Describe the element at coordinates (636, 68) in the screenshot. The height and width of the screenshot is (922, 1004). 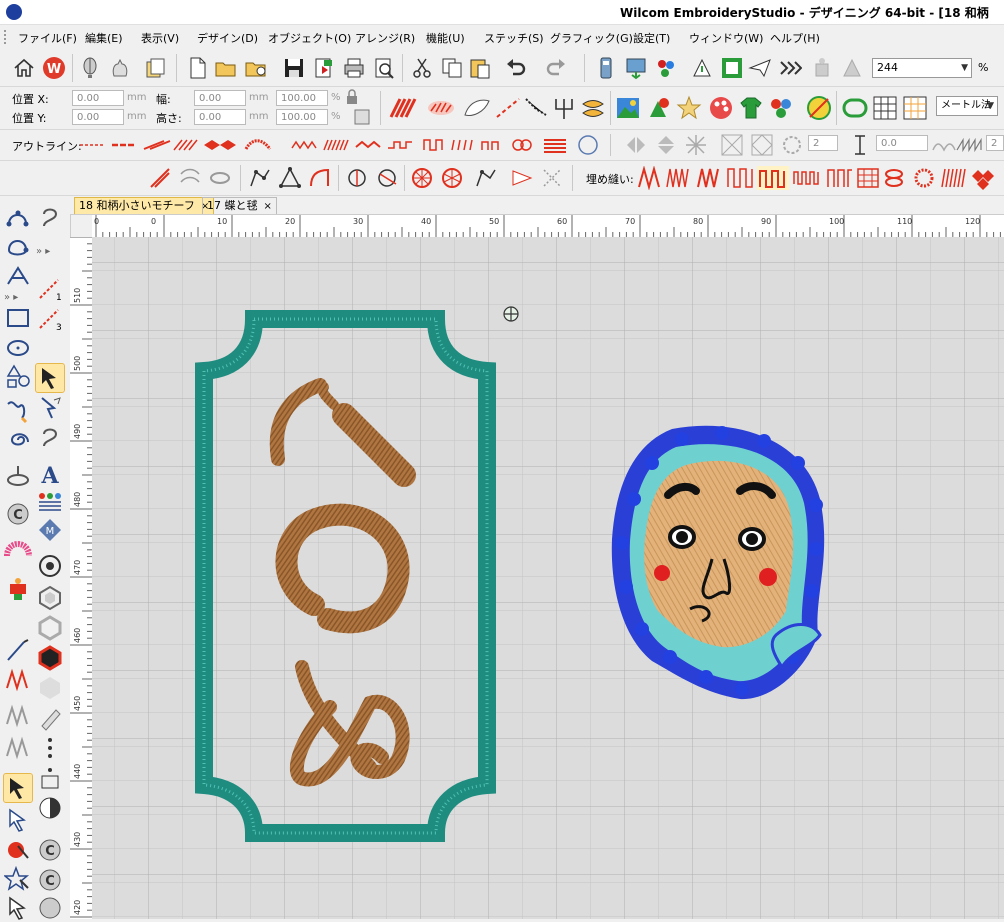
I see `export-machine-icon` at that location.